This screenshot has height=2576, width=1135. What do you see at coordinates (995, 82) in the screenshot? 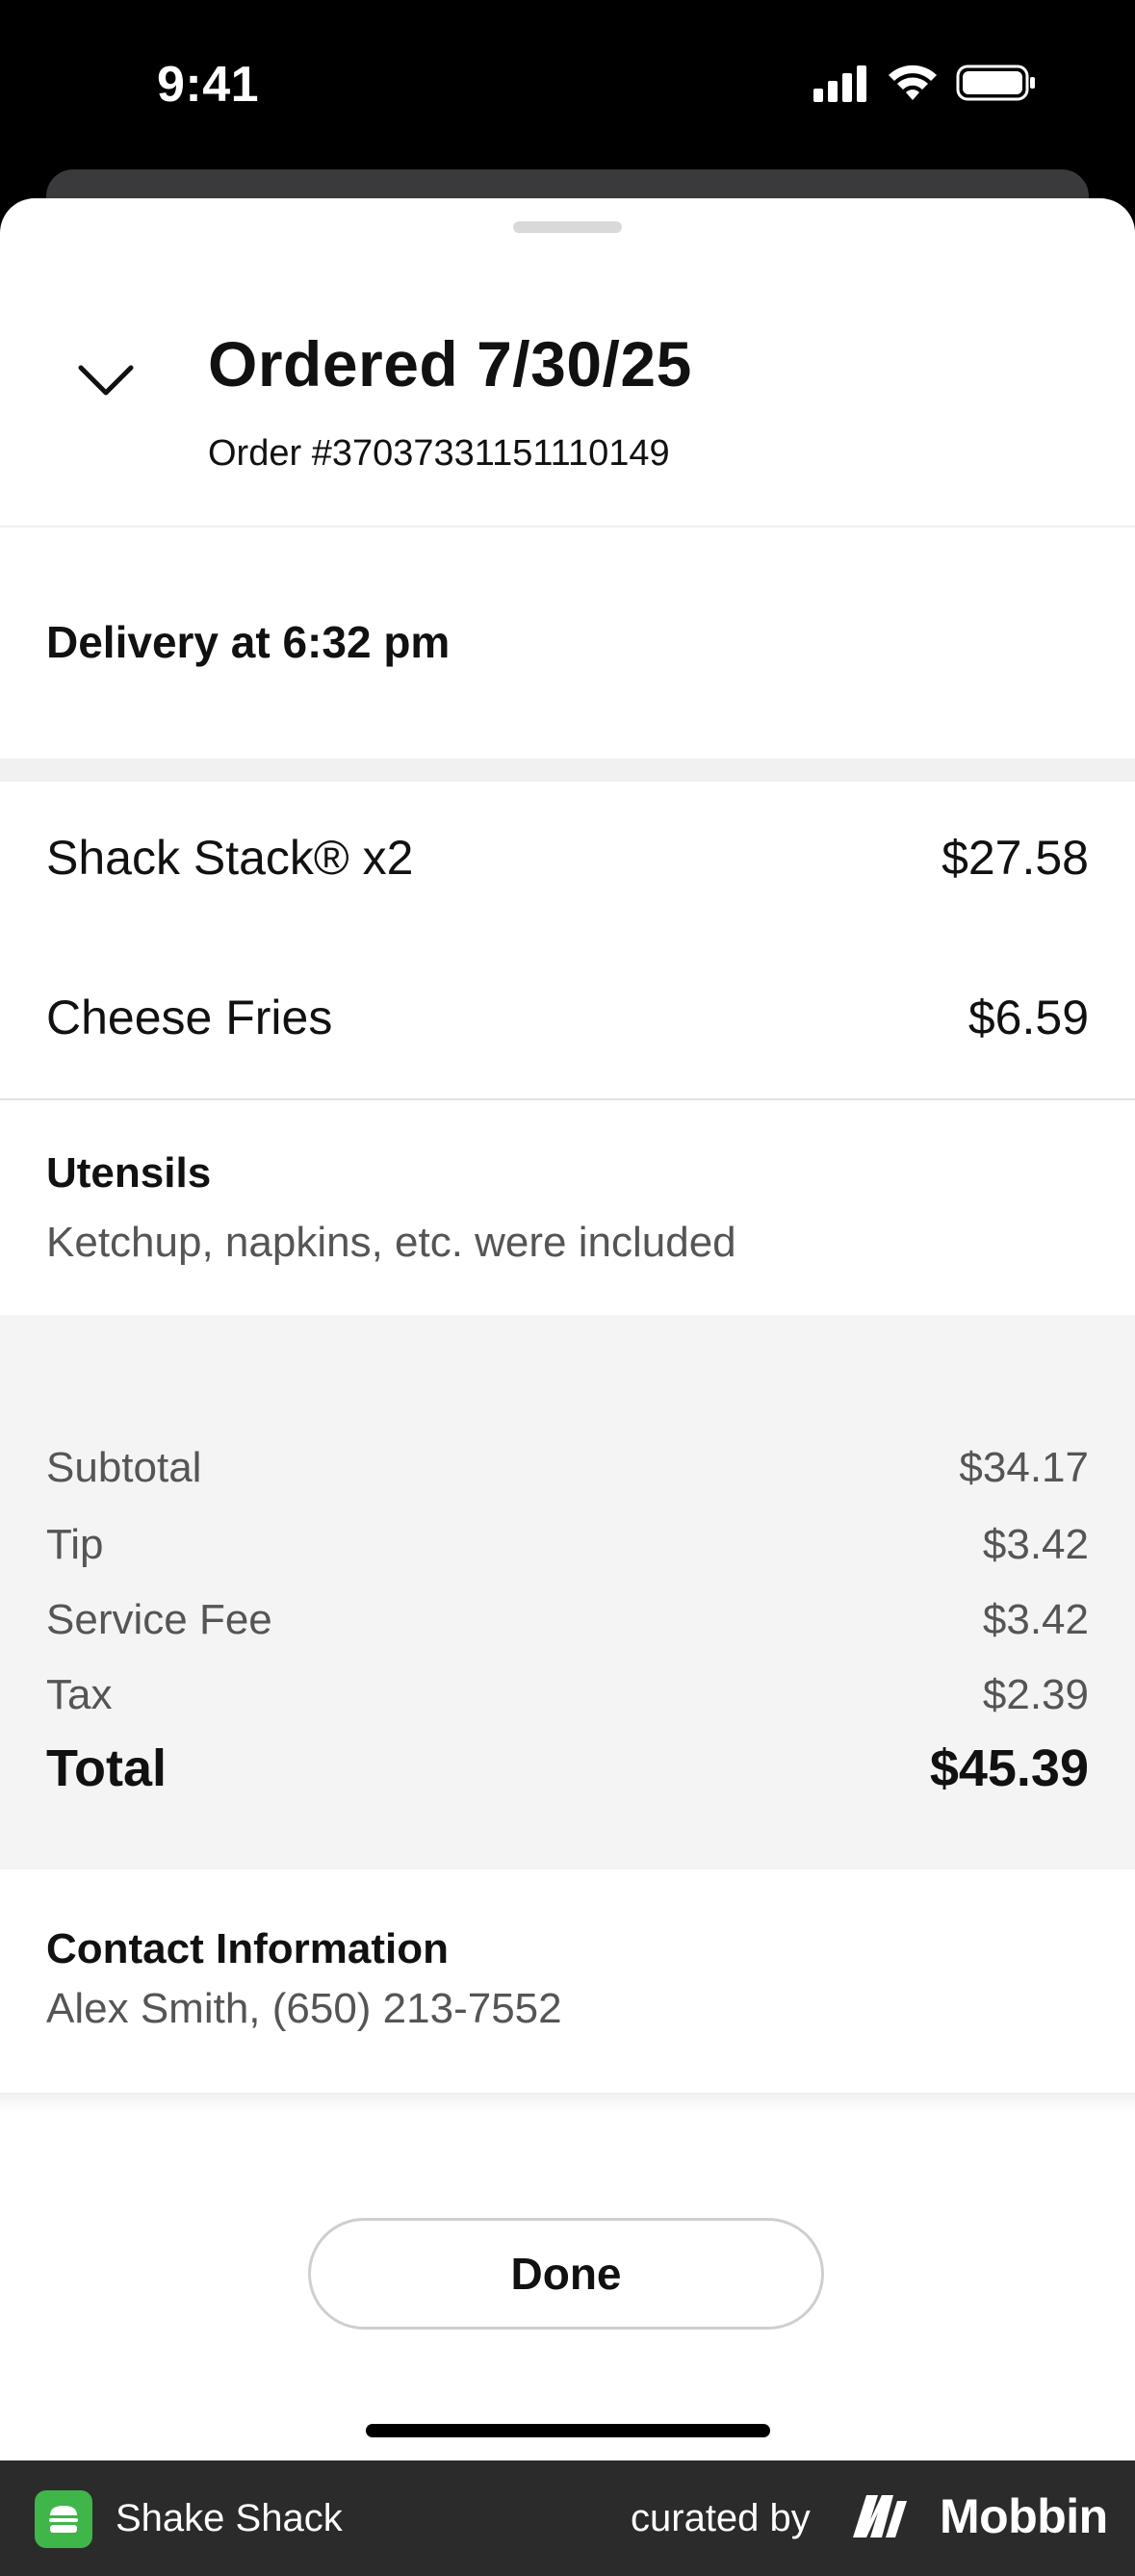
I see `battery-icon` at bounding box center [995, 82].